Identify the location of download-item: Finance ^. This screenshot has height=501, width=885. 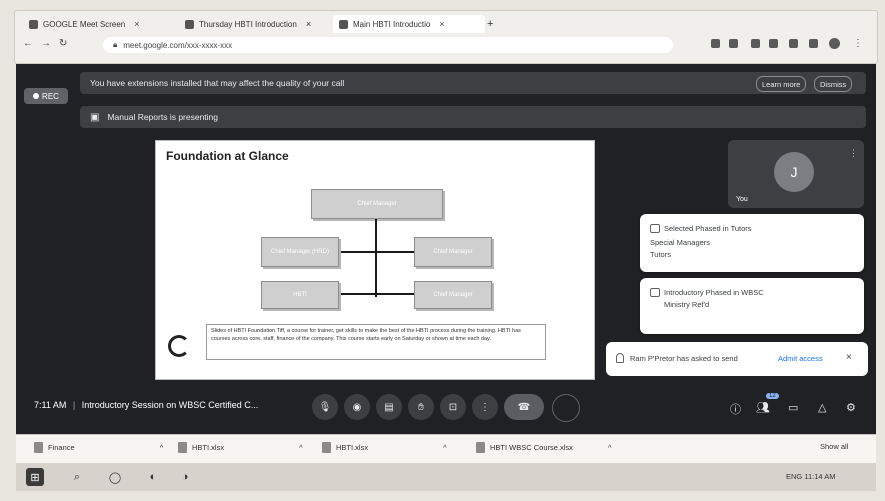
(98, 447).